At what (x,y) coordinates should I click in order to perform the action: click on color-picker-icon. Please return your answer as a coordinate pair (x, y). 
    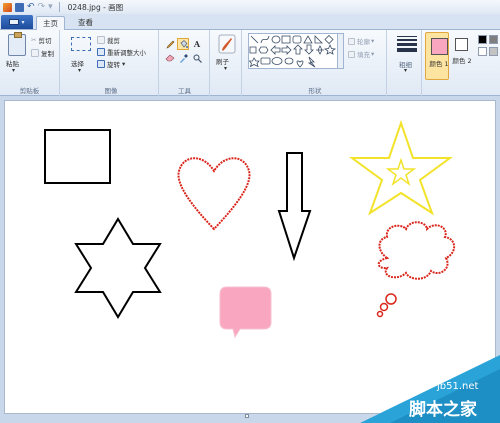
    Looking at the image, I should click on (183, 58).